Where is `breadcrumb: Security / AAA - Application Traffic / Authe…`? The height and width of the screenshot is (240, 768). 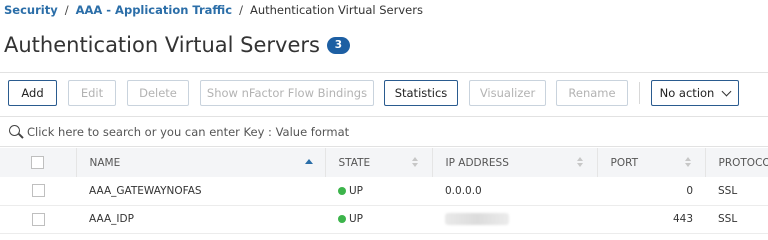 breadcrumb: Security / AAA - Application Traffic / Authe… is located at coordinates (213, 10).